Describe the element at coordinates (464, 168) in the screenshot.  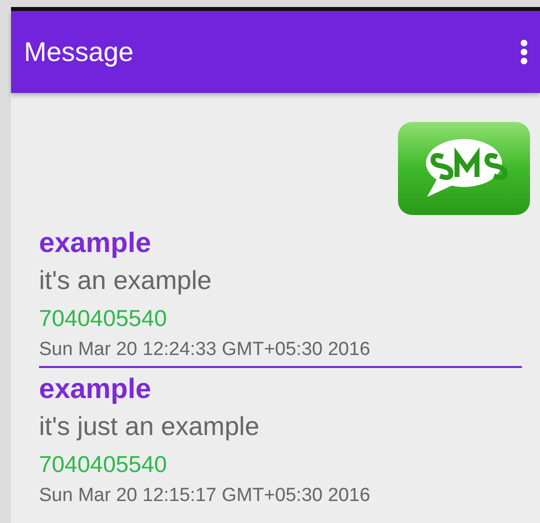
I see `sms-bubble-icon` at that location.